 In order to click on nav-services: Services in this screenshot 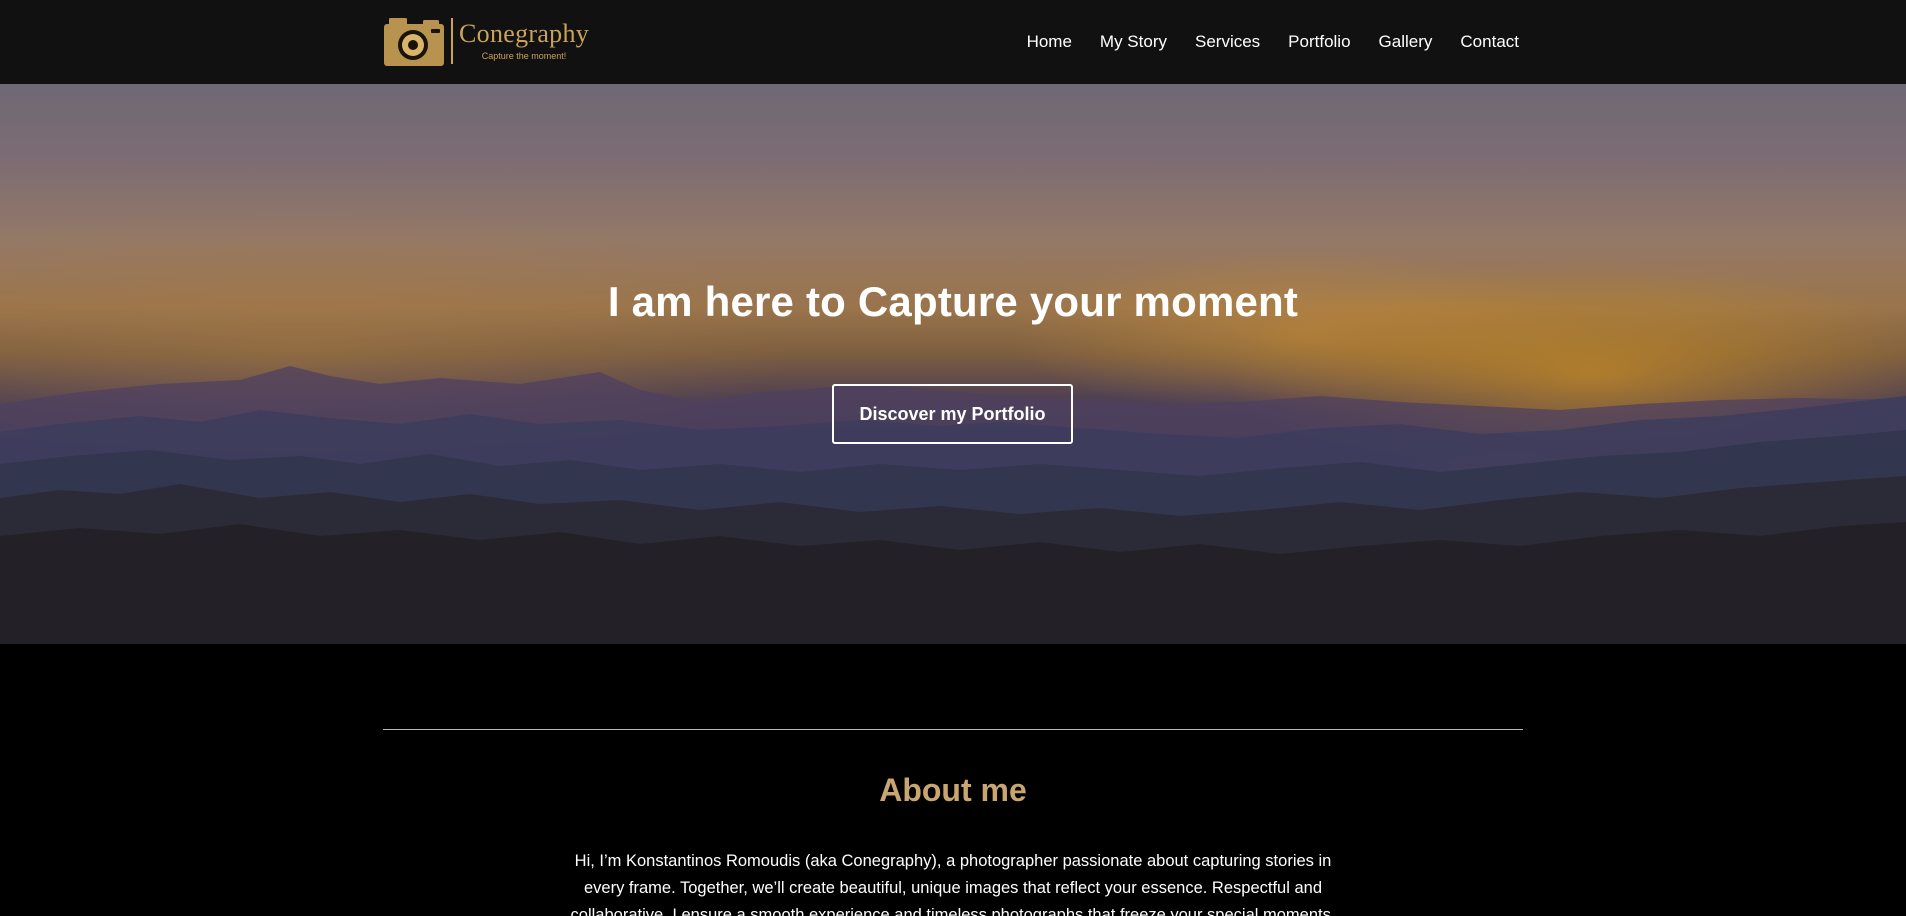, I will do `click(1227, 42)`.